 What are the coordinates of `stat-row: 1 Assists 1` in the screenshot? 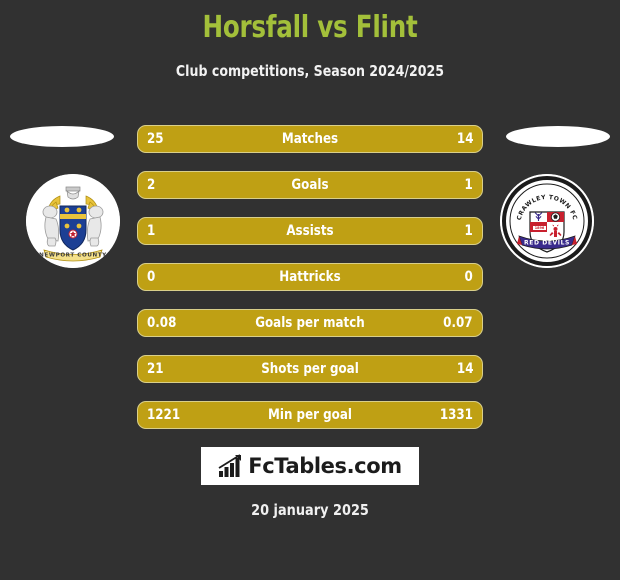 It's located at (310, 231).